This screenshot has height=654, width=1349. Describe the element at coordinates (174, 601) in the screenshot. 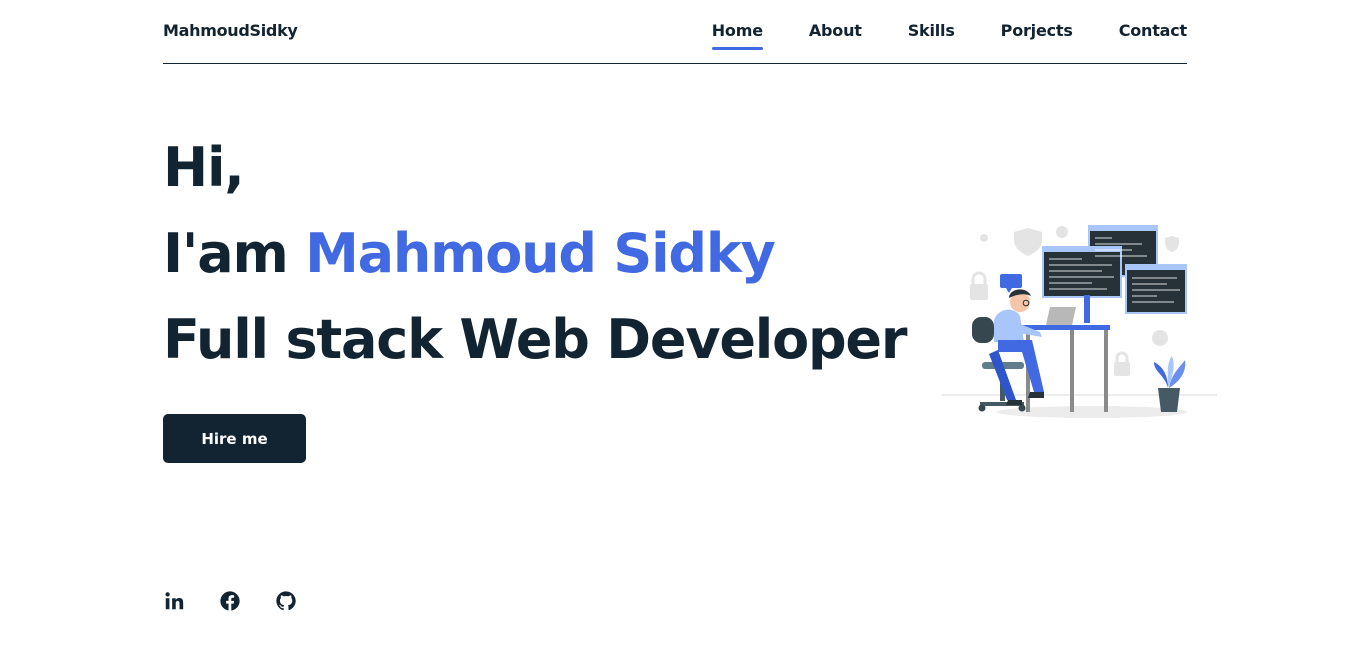

I see `linkedin-icon` at that location.